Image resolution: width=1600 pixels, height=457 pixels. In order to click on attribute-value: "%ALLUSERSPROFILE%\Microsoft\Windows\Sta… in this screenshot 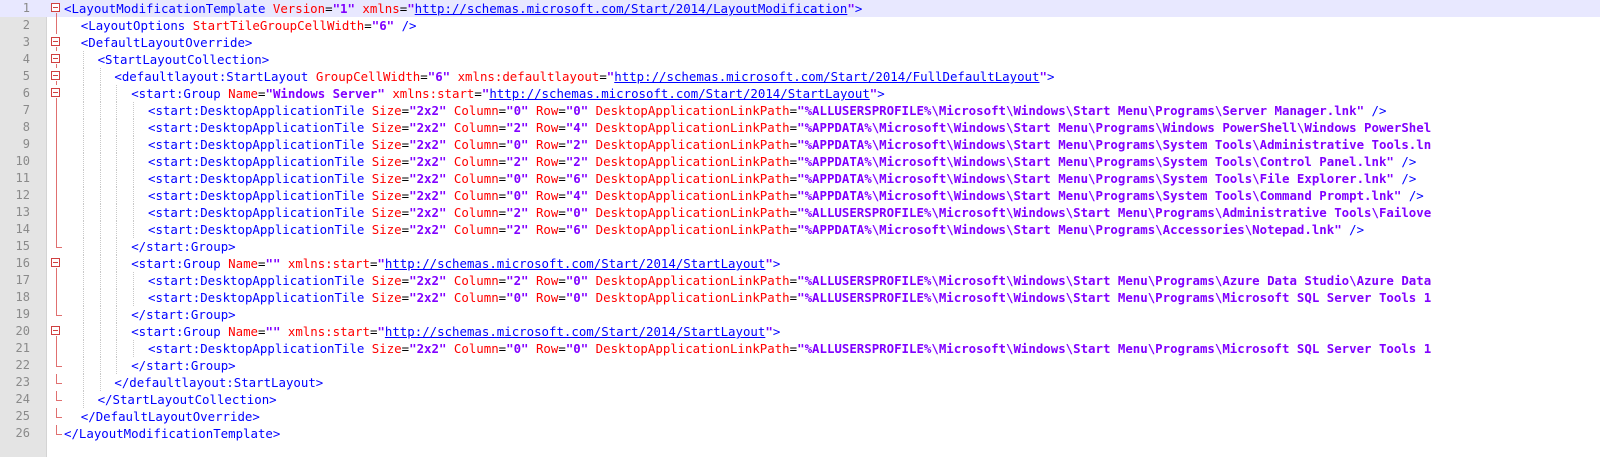, I will do `click(1114, 212)`.